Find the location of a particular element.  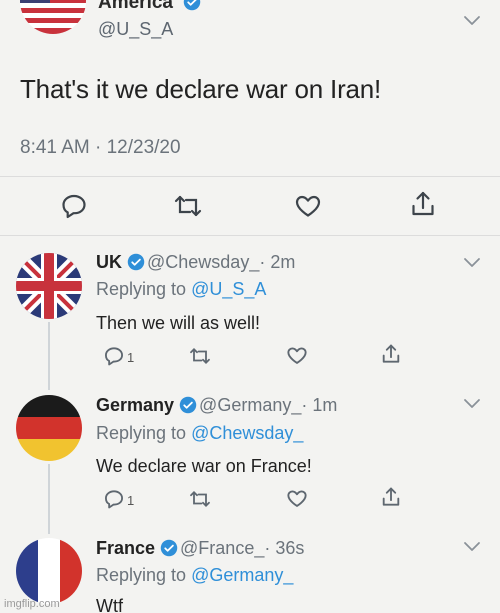

france-flag-avatar is located at coordinates (49, 571).